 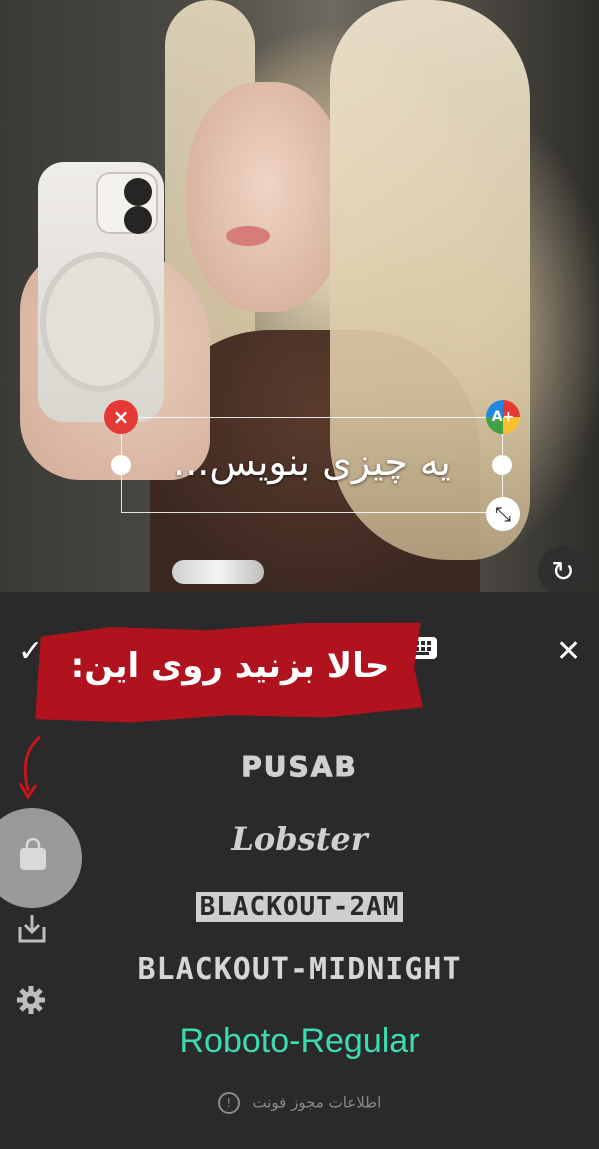 I want to click on font-option-lobster: Lobster, so click(x=299, y=839).